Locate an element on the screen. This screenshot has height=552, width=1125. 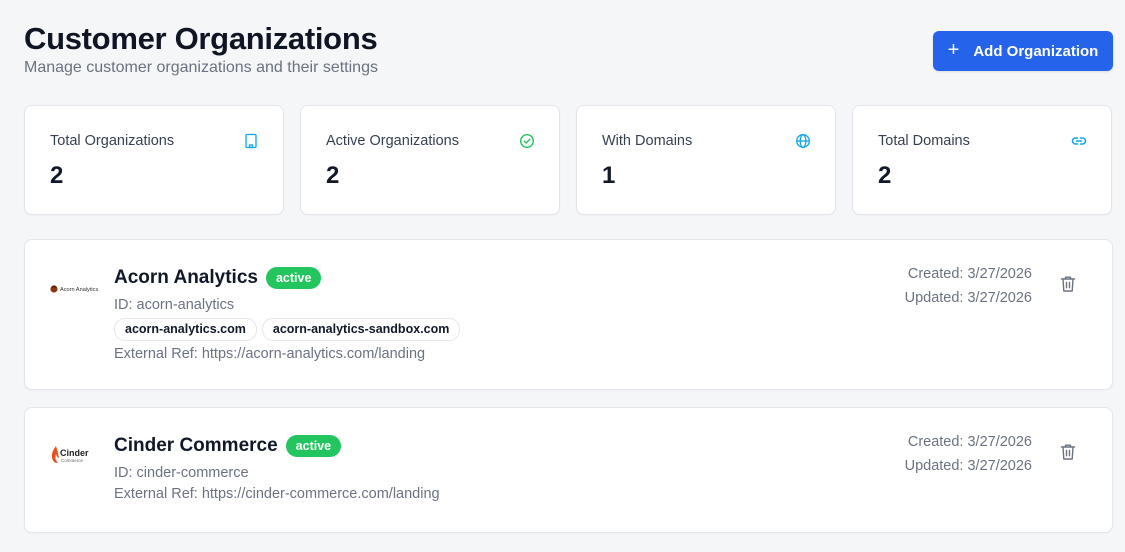
stat-card-with-domains: With Domains 1 is located at coordinates (706, 160).